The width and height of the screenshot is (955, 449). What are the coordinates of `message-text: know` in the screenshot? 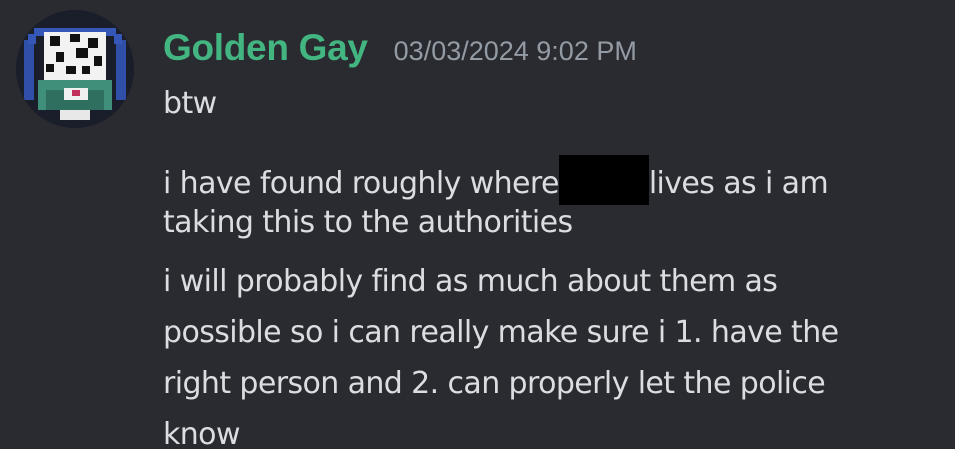 It's located at (201, 433).